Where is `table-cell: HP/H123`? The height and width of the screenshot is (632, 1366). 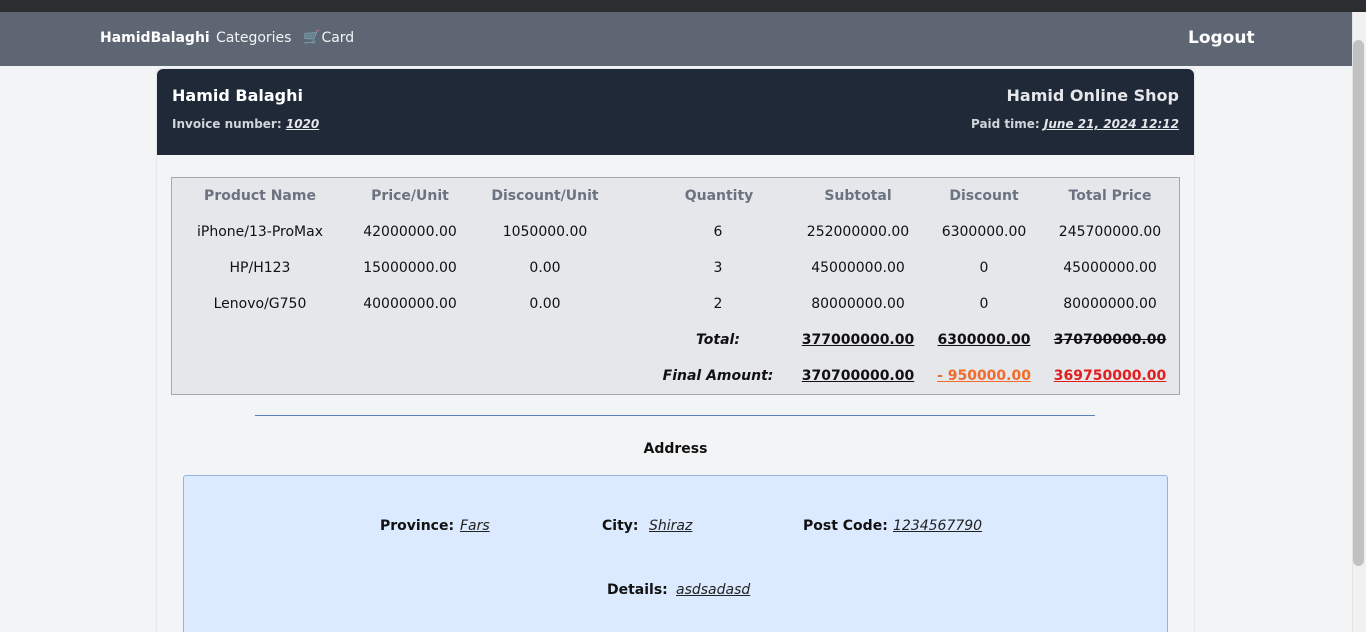 table-cell: HP/H123 is located at coordinates (260, 268).